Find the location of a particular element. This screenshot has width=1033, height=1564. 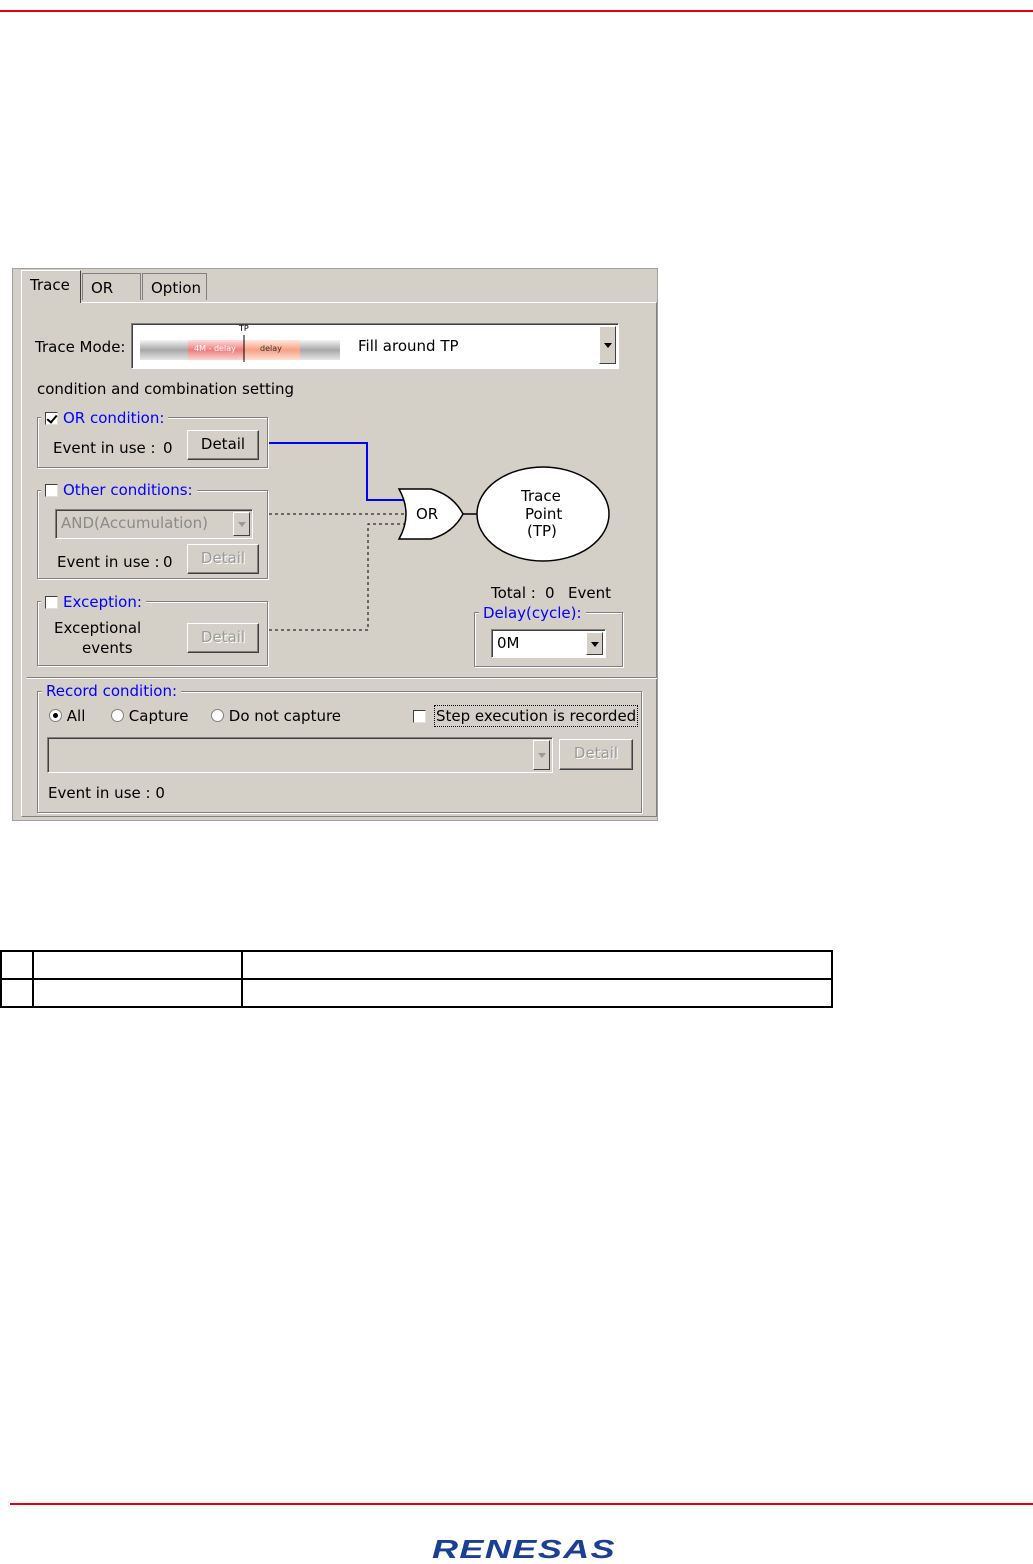

renesas-logo-text: RENESAS is located at coordinates (524, 1549).